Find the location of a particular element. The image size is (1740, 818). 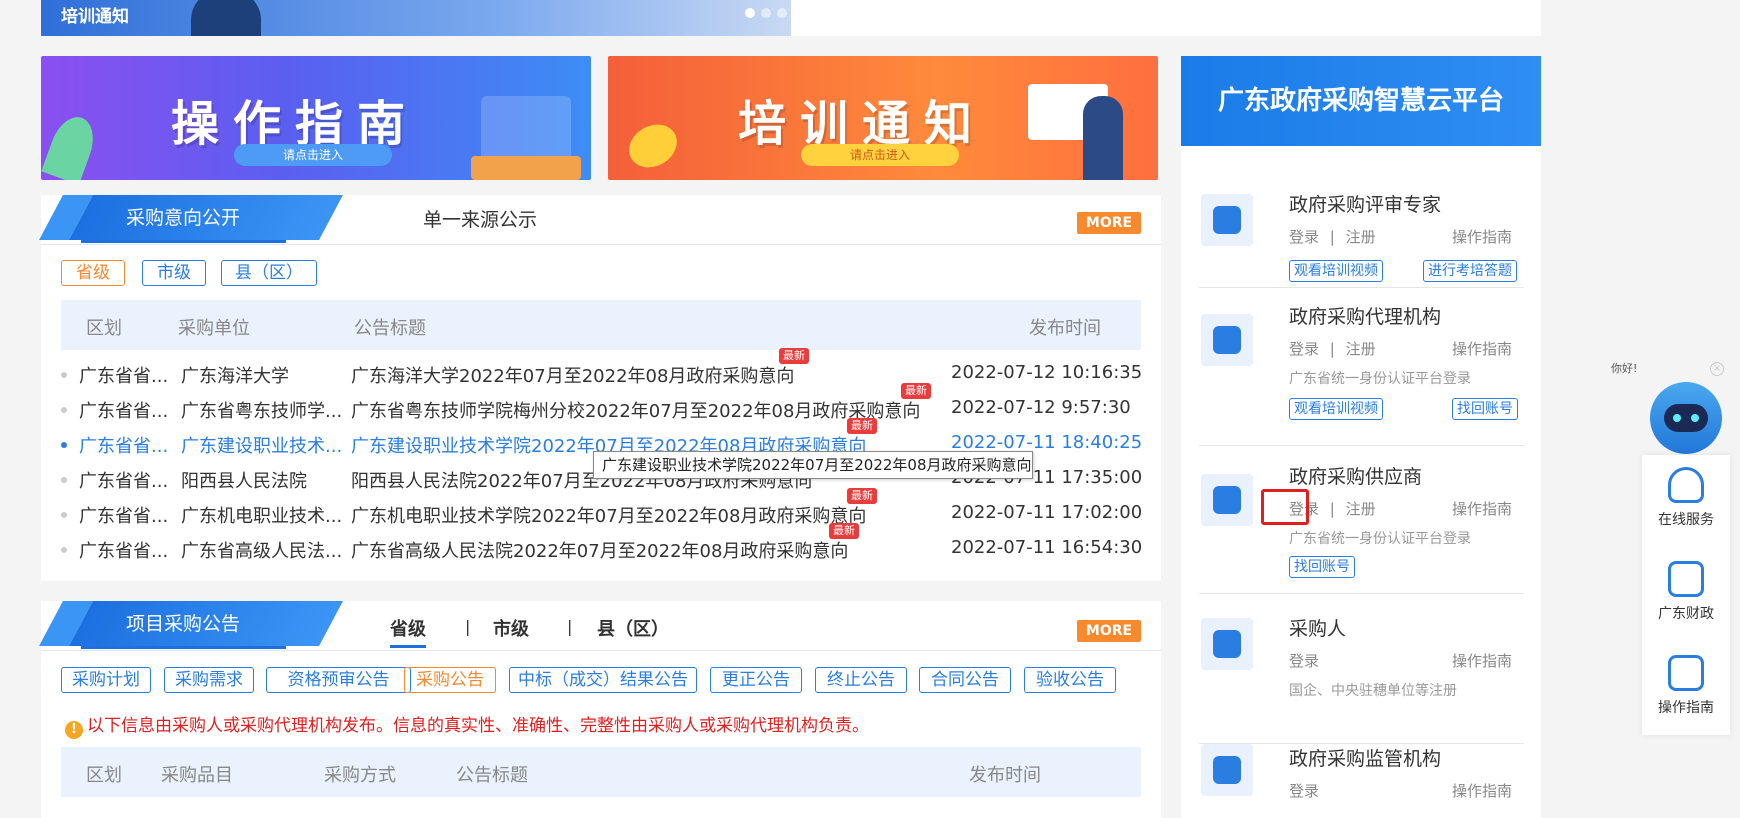

online-service-item: 在线服务 is located at coordinates (1686, 498).